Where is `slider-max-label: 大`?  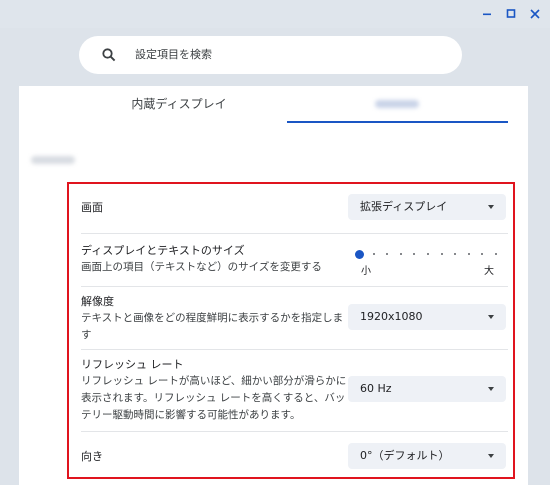 slider-max-label: 大 is located at coordinates (489, 271).